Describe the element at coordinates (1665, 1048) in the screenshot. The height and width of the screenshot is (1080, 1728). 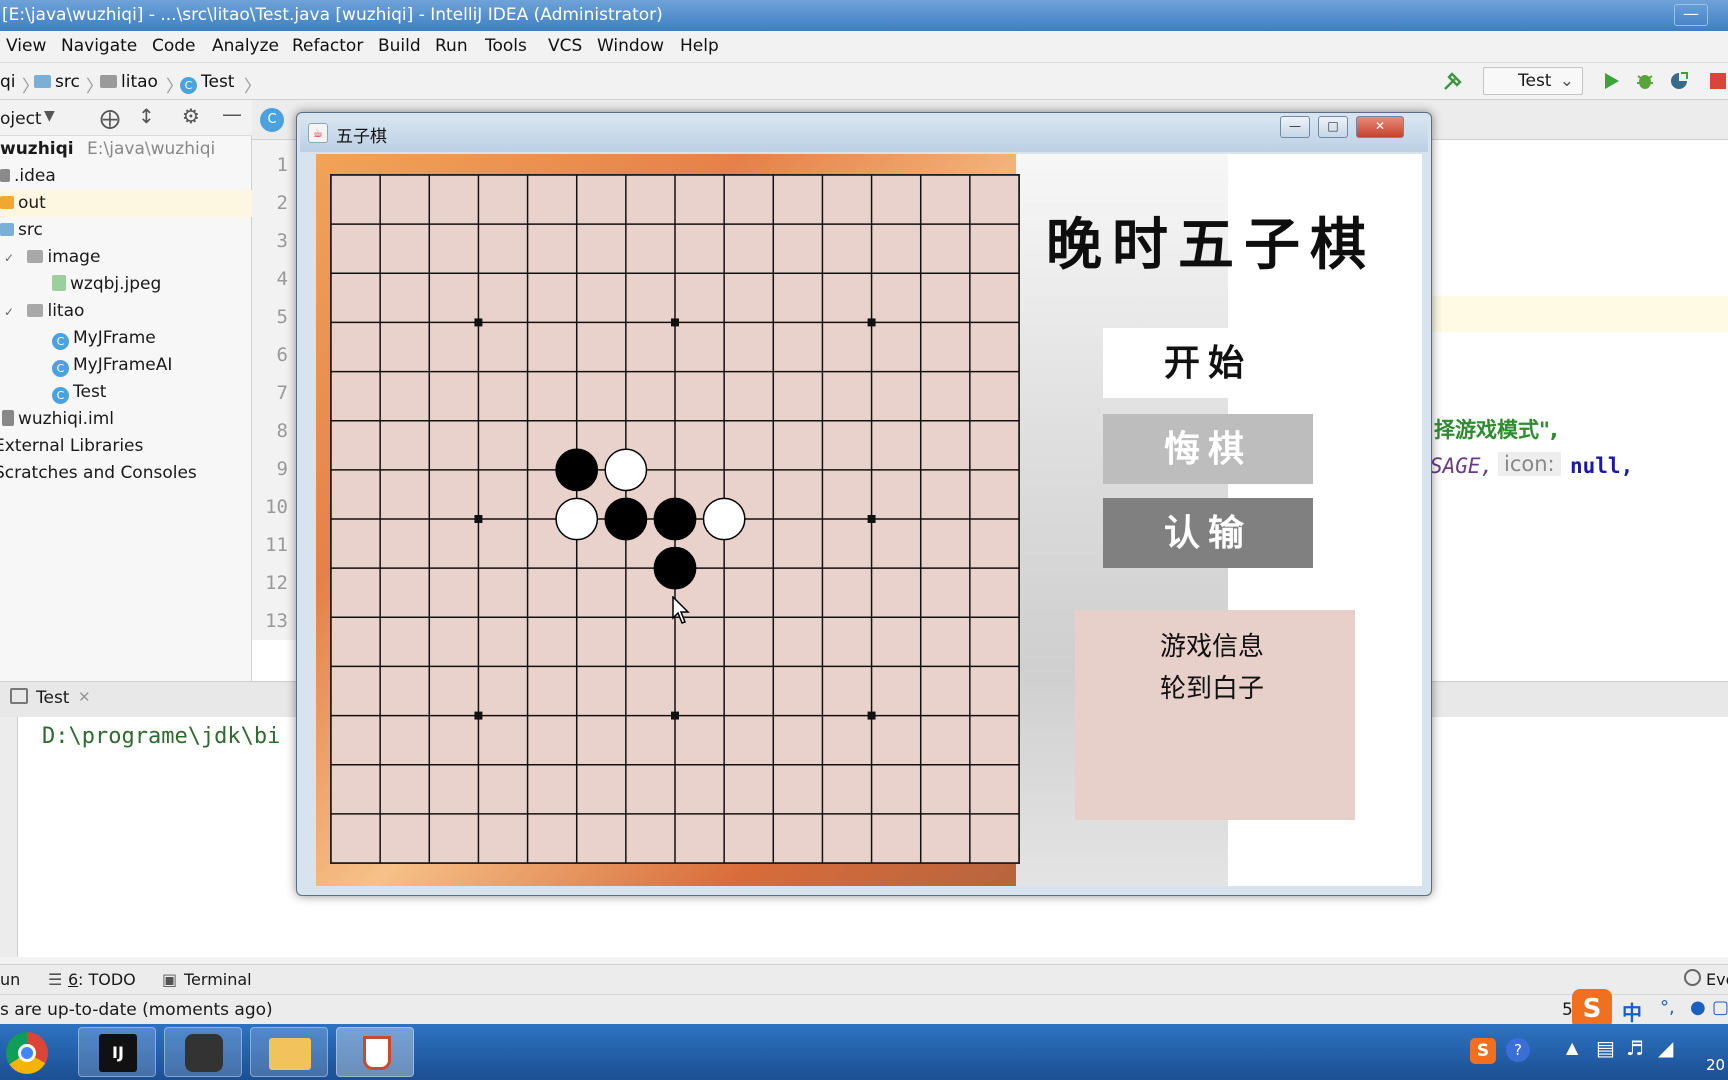
I see `signal-icon: ◢` at that location.